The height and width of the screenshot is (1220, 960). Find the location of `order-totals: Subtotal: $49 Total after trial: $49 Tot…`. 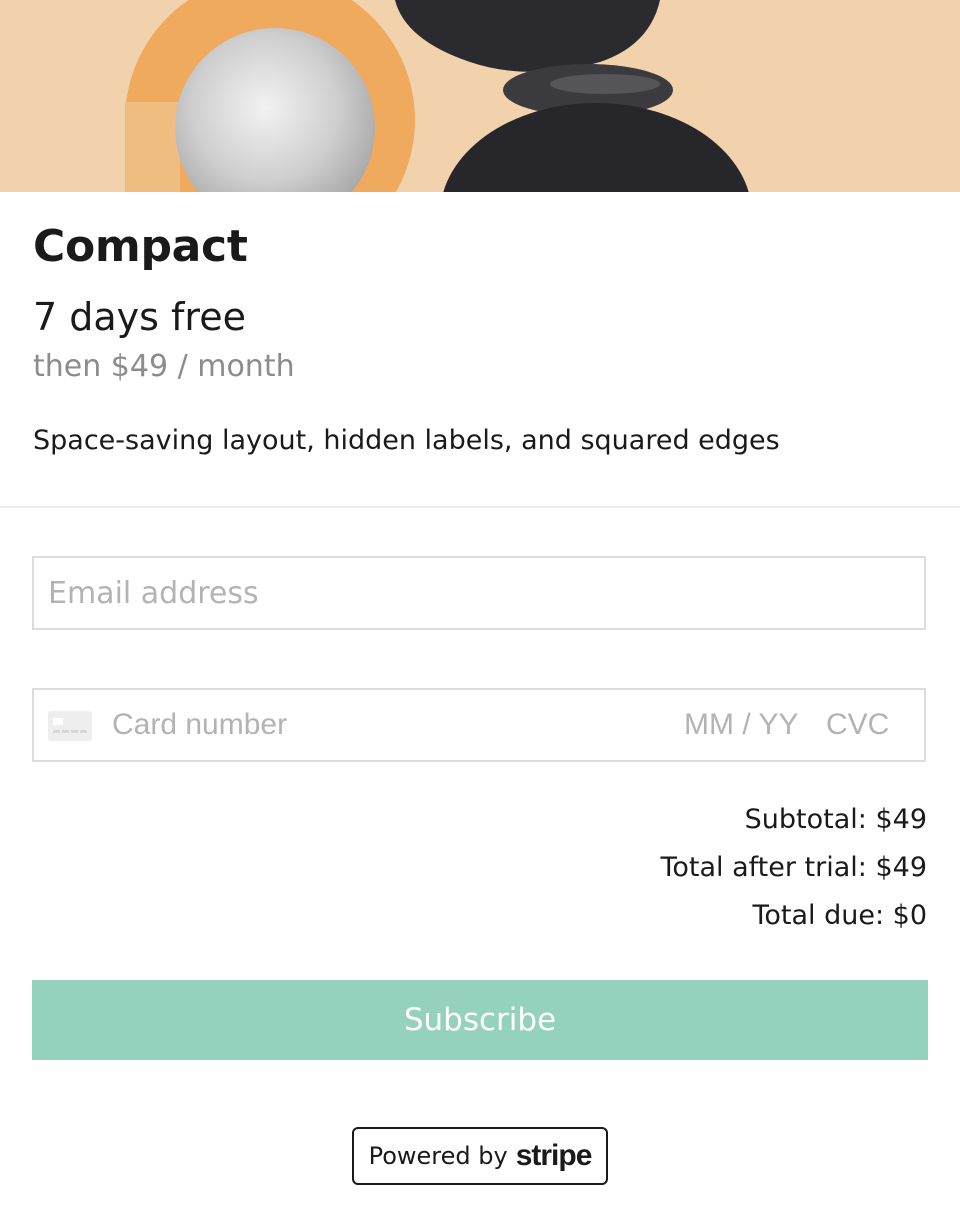

order-totals: Subtotal: $49 Total after trial: $49 Tot… is located at coordinates (793, 868).